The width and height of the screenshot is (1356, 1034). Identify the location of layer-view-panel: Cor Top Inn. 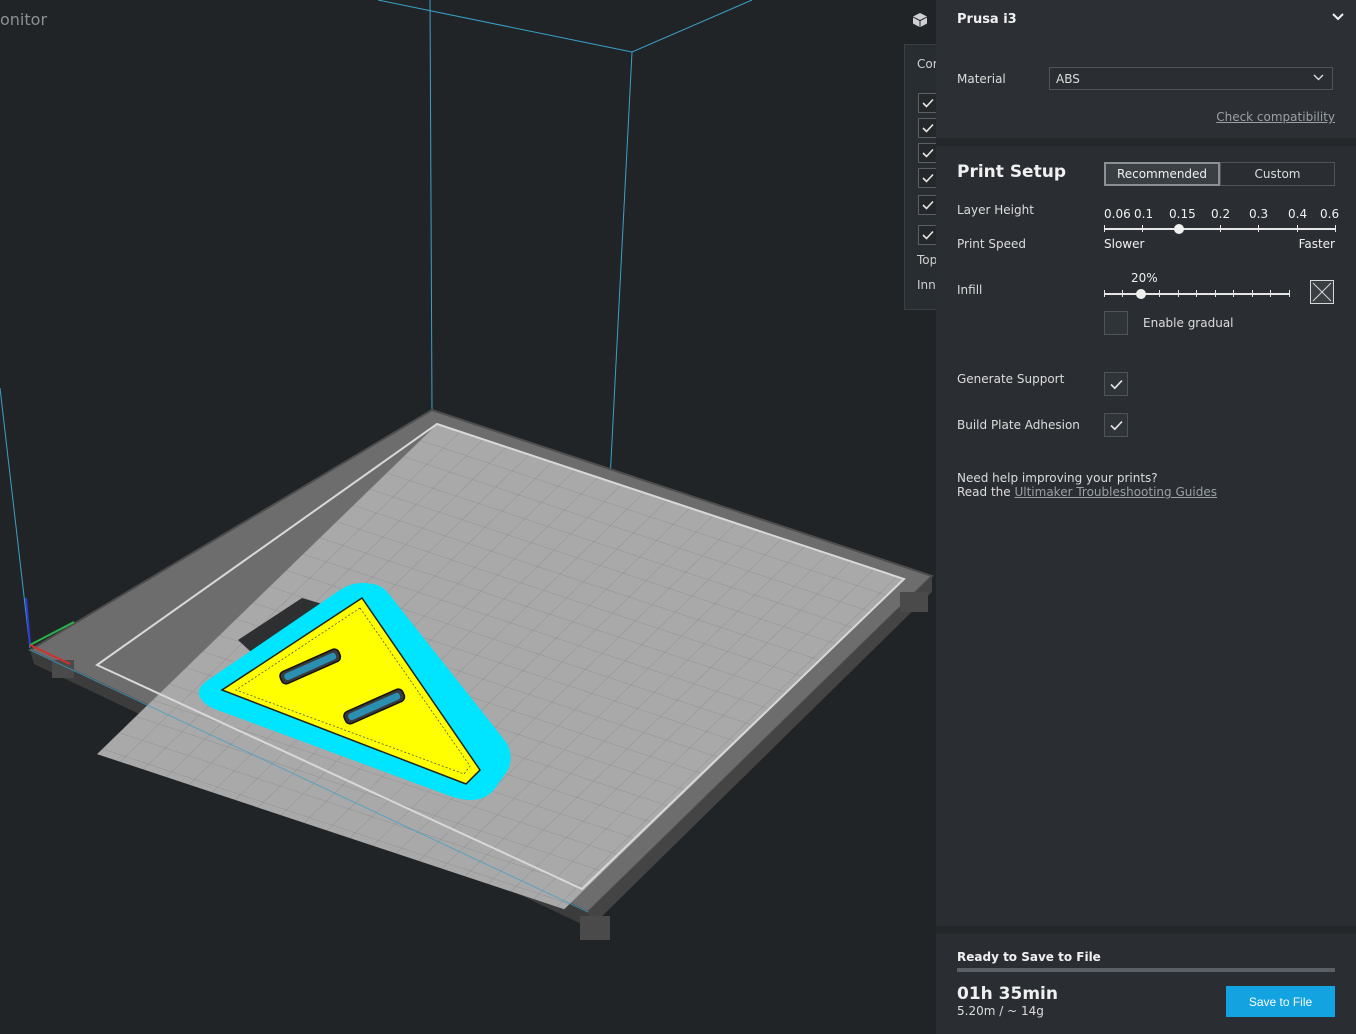
(920, 177).